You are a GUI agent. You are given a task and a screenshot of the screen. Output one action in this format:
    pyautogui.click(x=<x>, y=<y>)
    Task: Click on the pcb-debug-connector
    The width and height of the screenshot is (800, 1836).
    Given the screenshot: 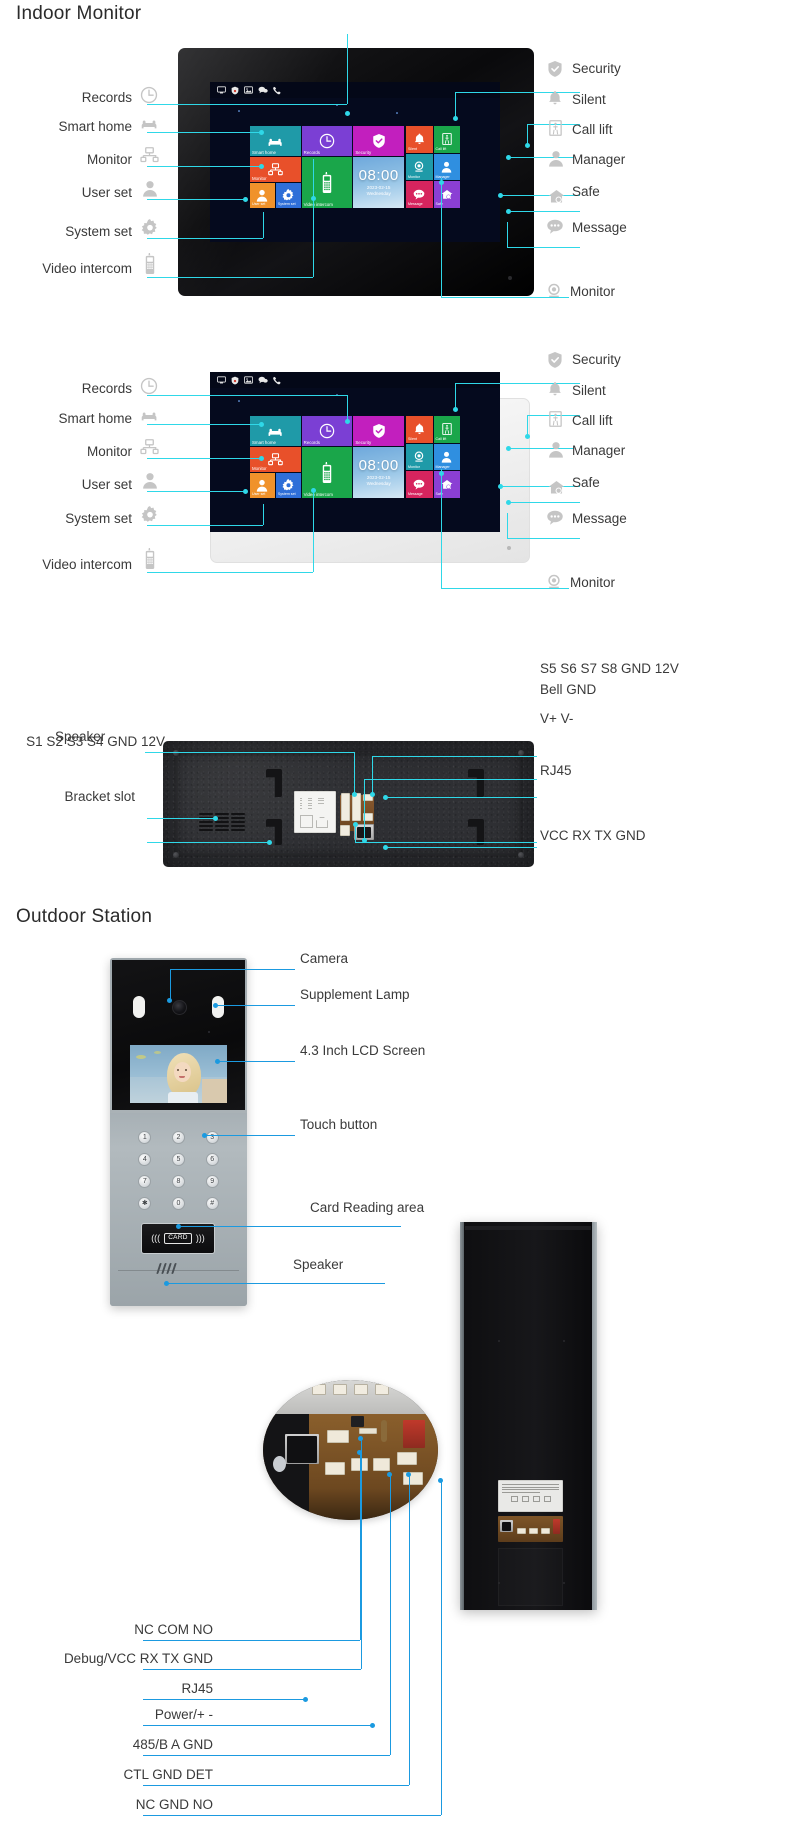 What is the action you would take?
    pyautogui.click(x=338, y=1436)
    